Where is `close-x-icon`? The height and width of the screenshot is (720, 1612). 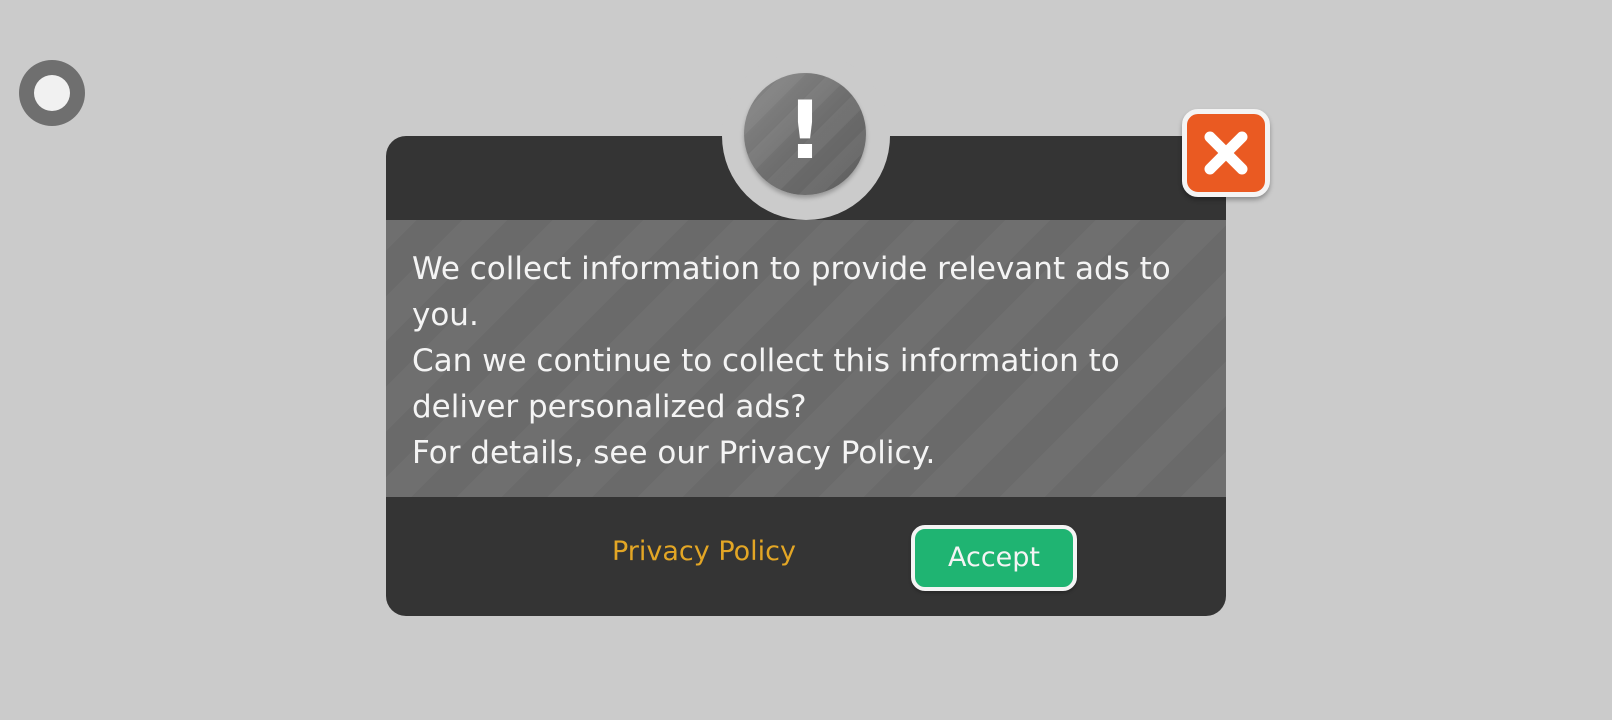
close-x-icon is located at coordinates (1226, 153).